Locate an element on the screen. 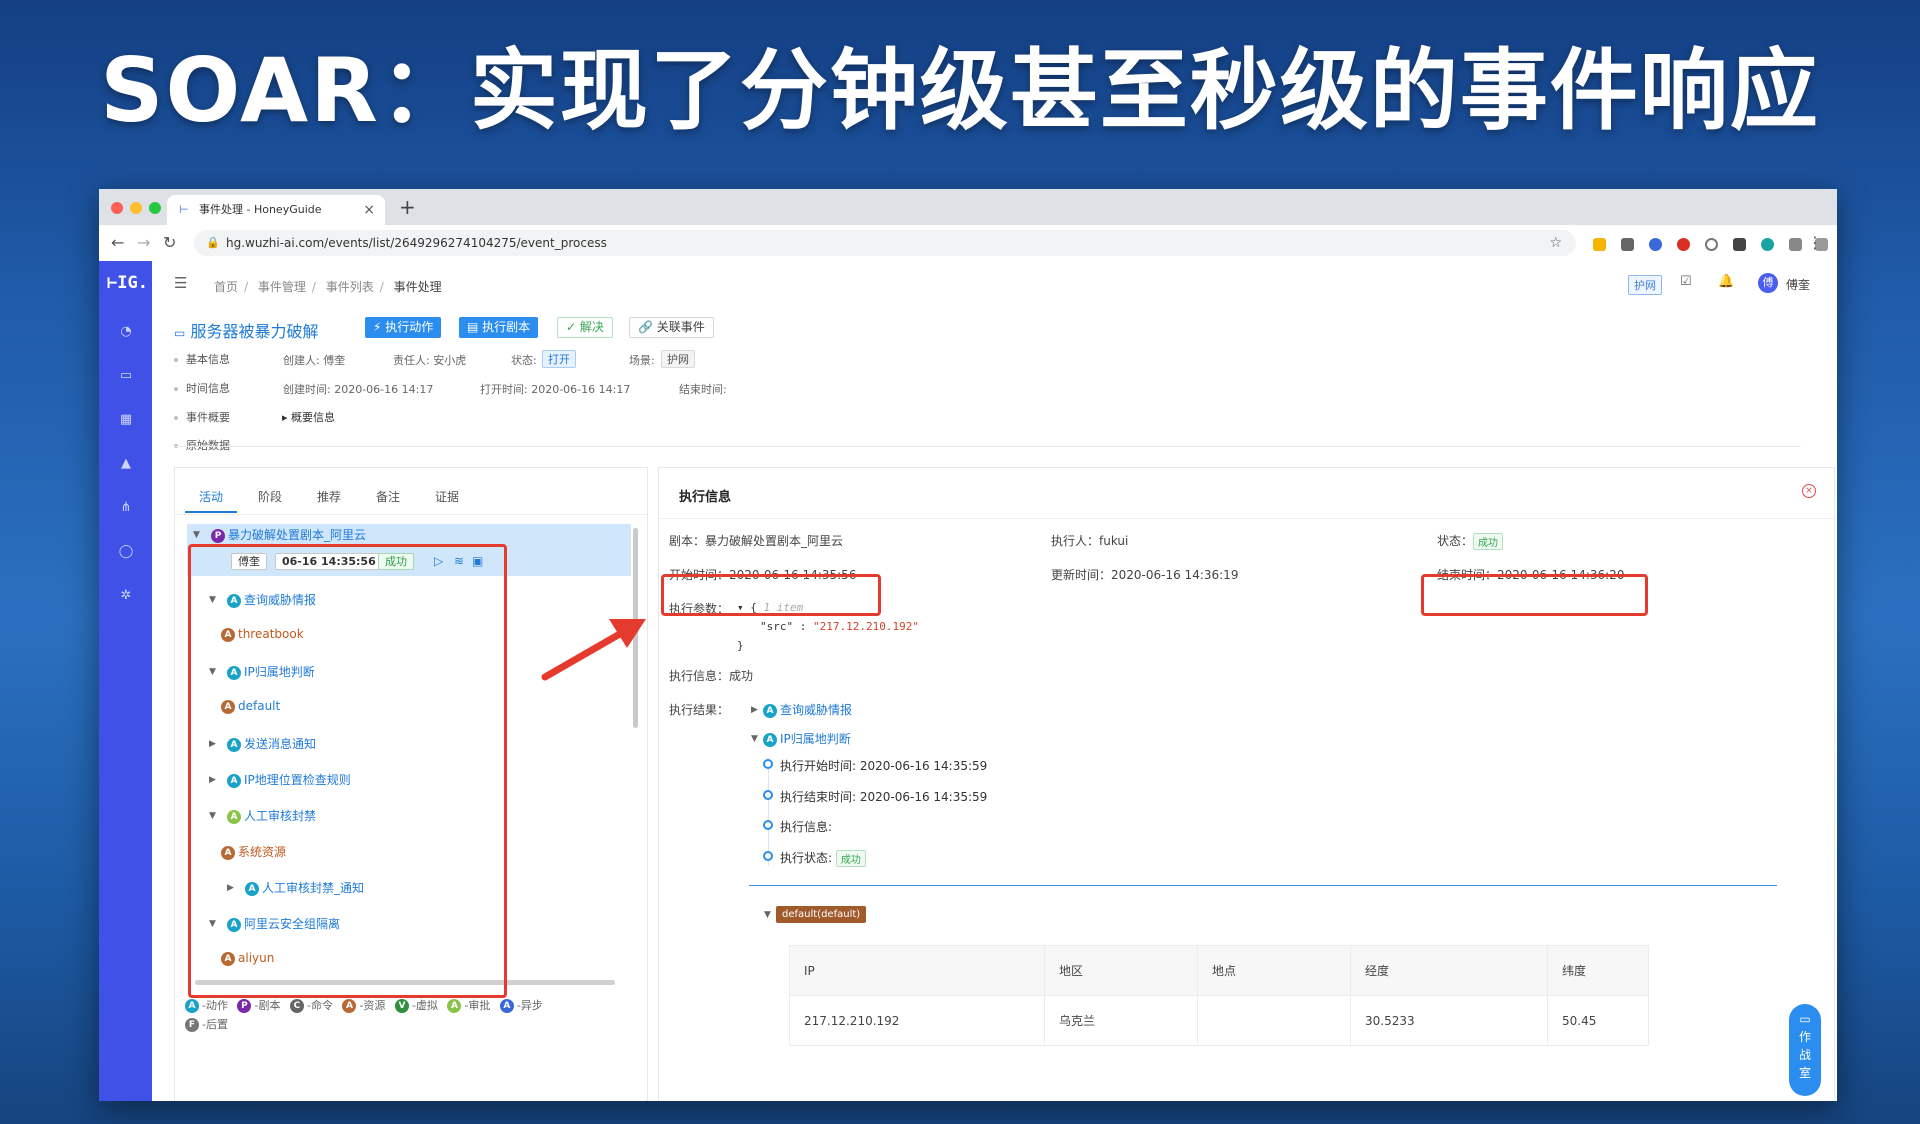  collapse-menu-icon: ☰ is located at coordinates (180, 283).